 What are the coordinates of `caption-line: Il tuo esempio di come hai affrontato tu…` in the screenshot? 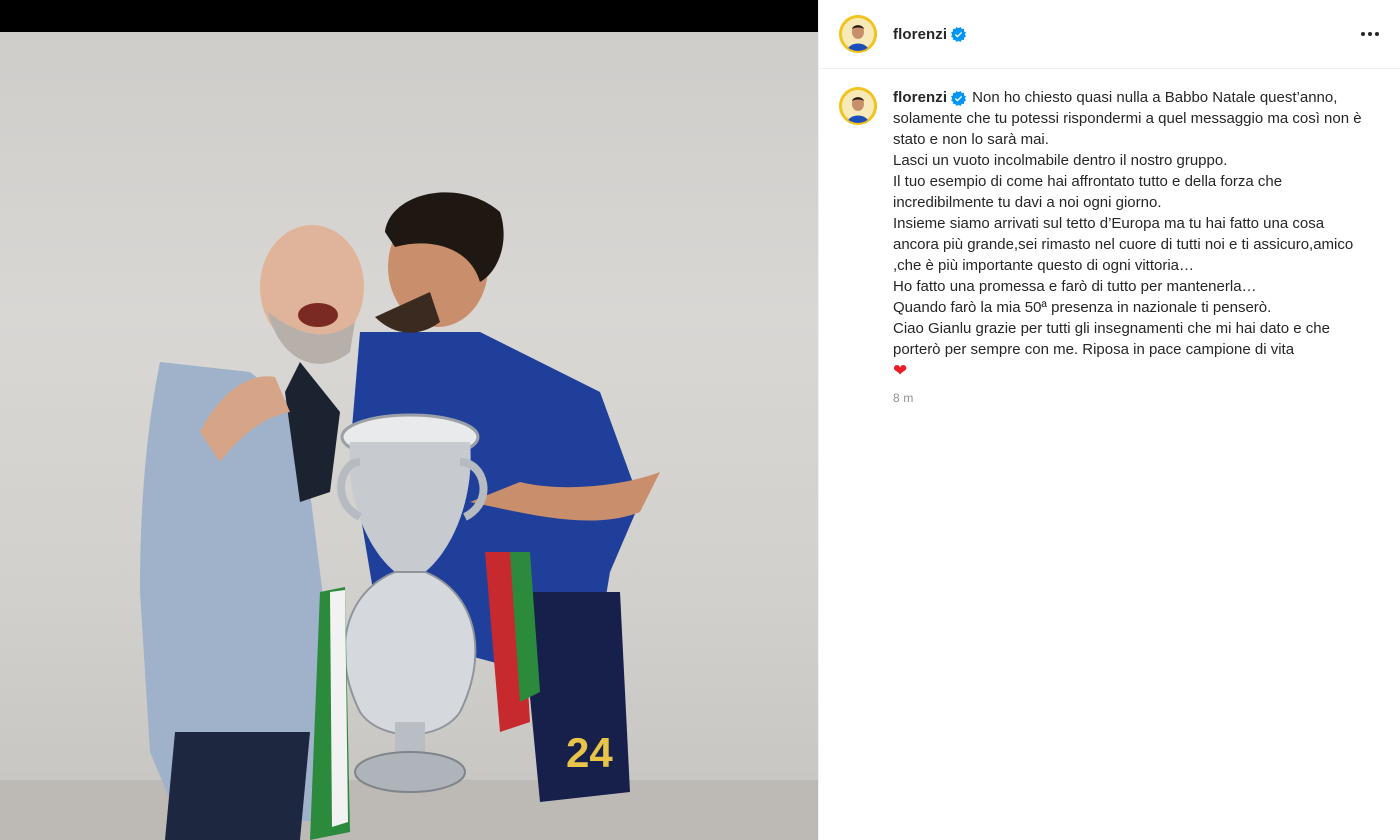 It's located at (1090, 192).